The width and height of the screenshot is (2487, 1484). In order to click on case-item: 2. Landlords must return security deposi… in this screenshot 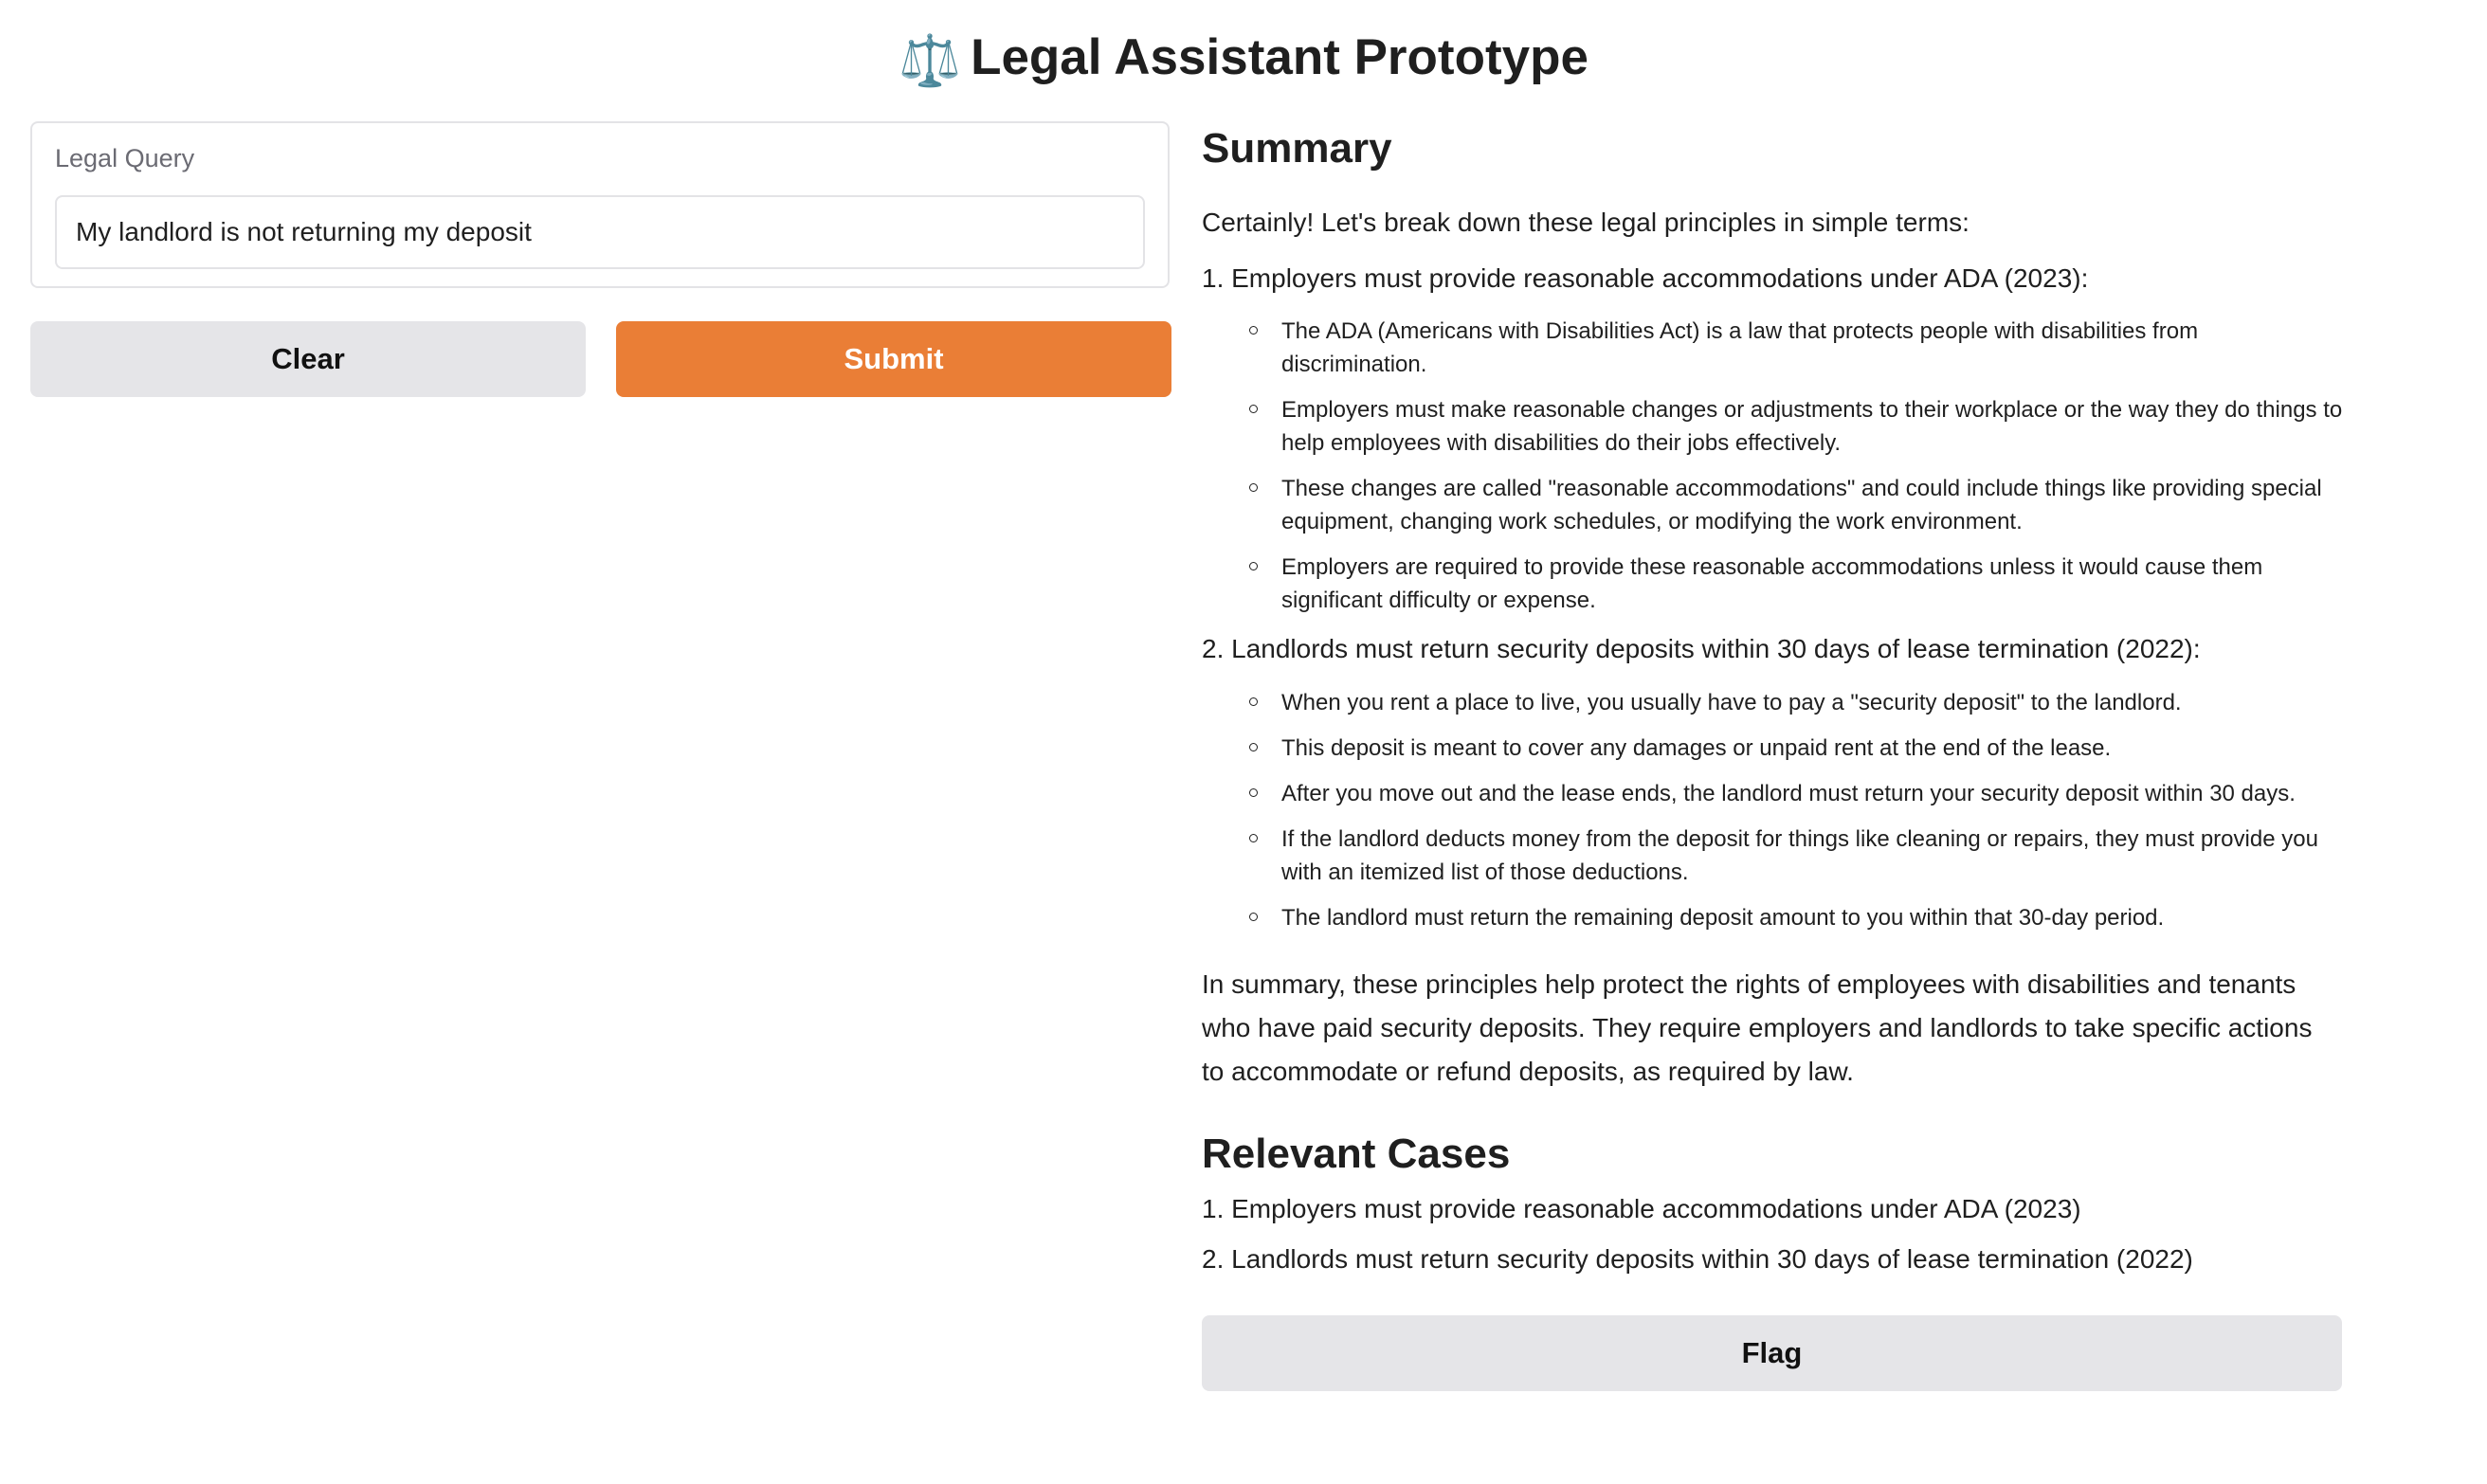, I will do `click(1697, 1259)`.